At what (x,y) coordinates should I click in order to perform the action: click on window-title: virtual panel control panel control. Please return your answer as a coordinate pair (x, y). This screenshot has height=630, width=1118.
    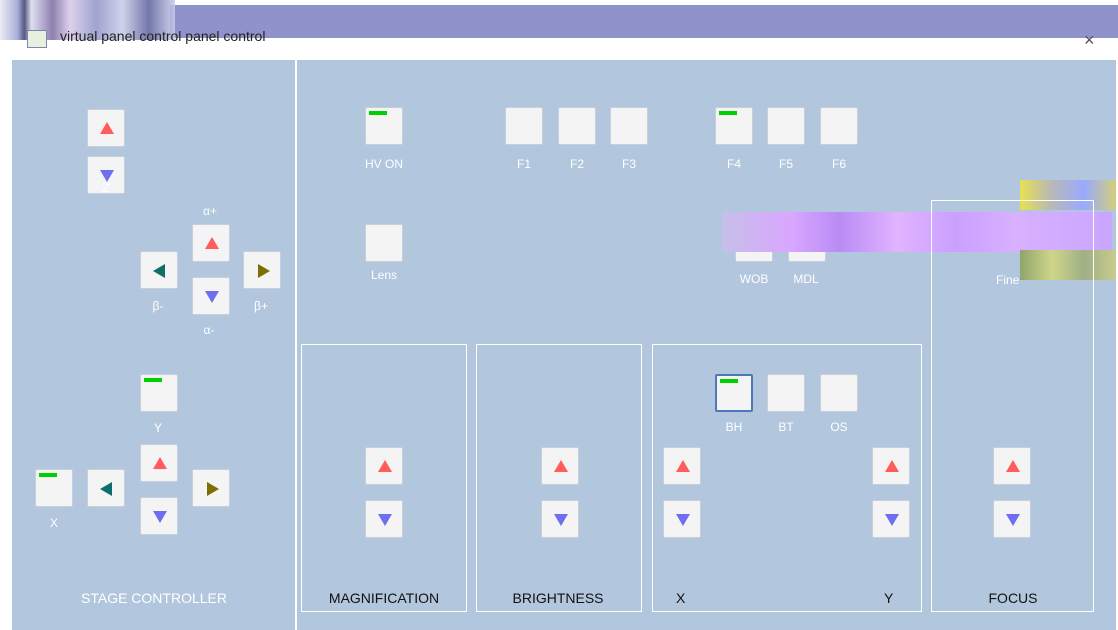
    Looking at the image, I should click on (163, 36).